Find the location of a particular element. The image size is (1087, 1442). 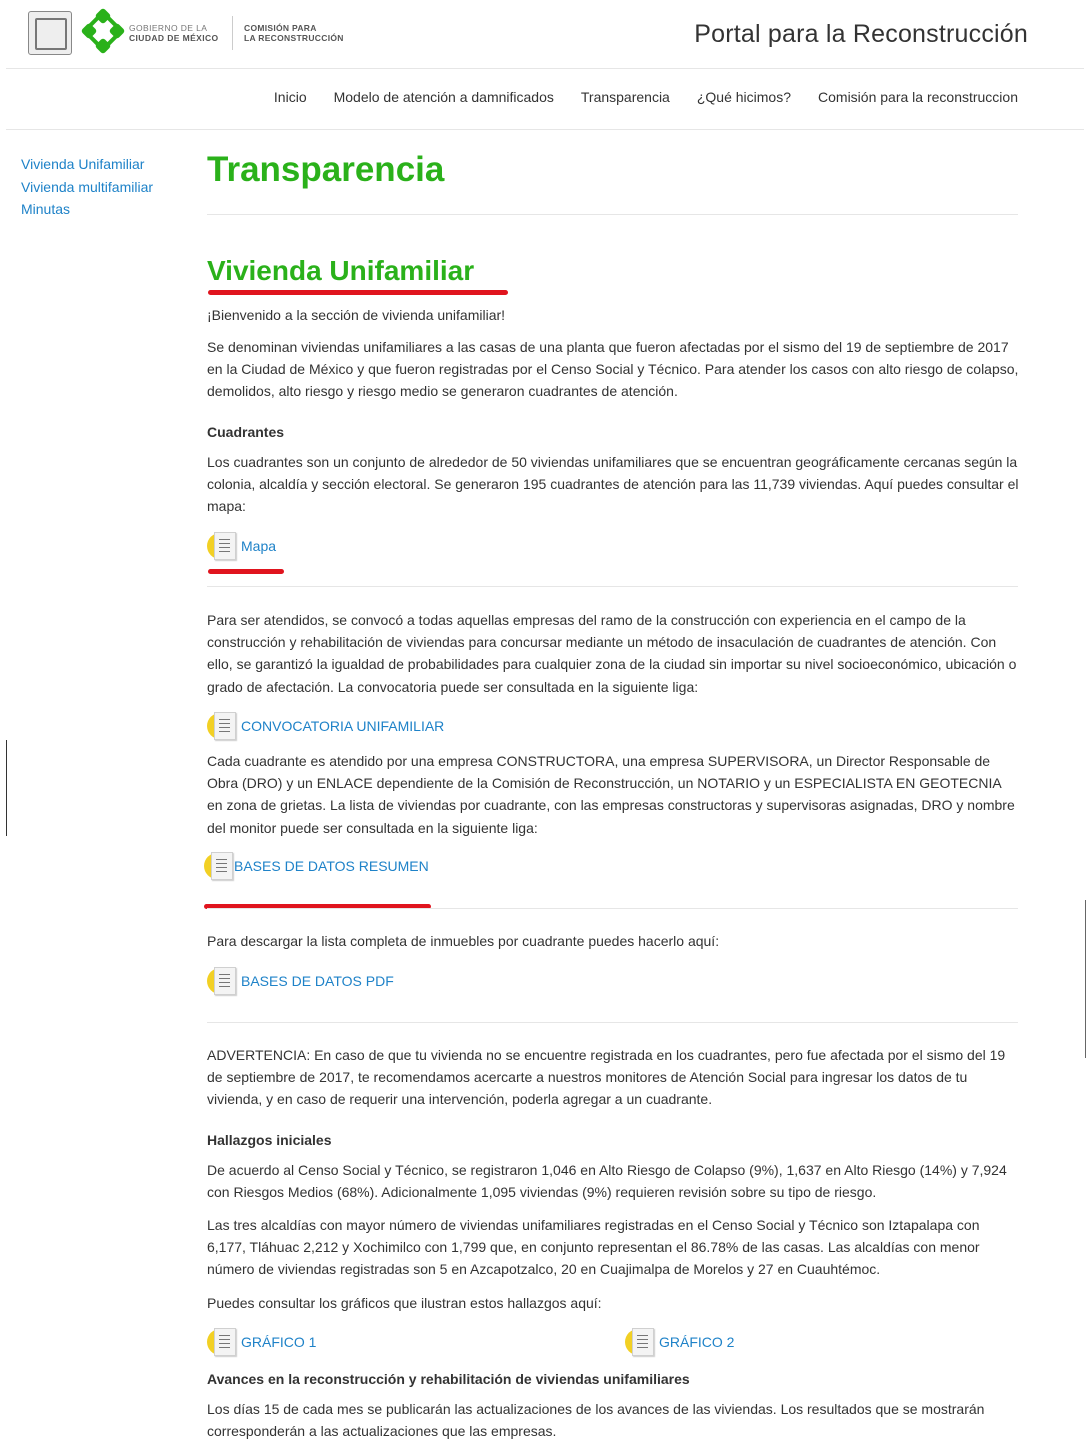

link-convocatoria-unifamiliar: CONVOCATORIA UNIFAMILIAR is located at coordinates (325, 726).